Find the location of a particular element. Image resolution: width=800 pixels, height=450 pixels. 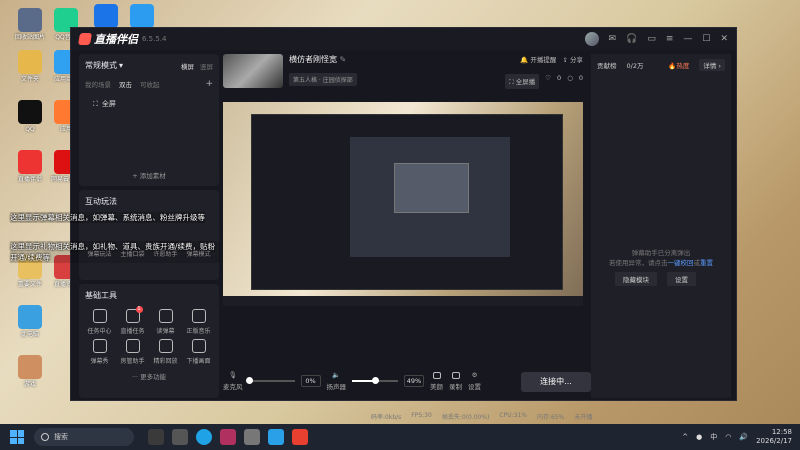

tab-portrait: 竖屏 is located at coordinates (206, 66).